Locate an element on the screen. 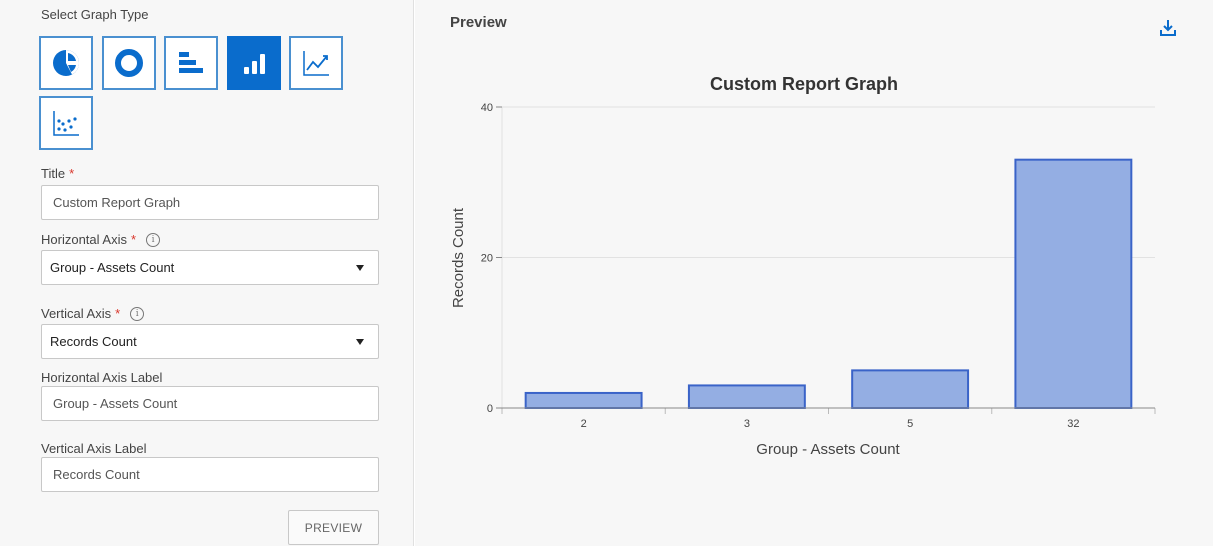  y-tick-label: 40 is located at coordinates (487, 108).